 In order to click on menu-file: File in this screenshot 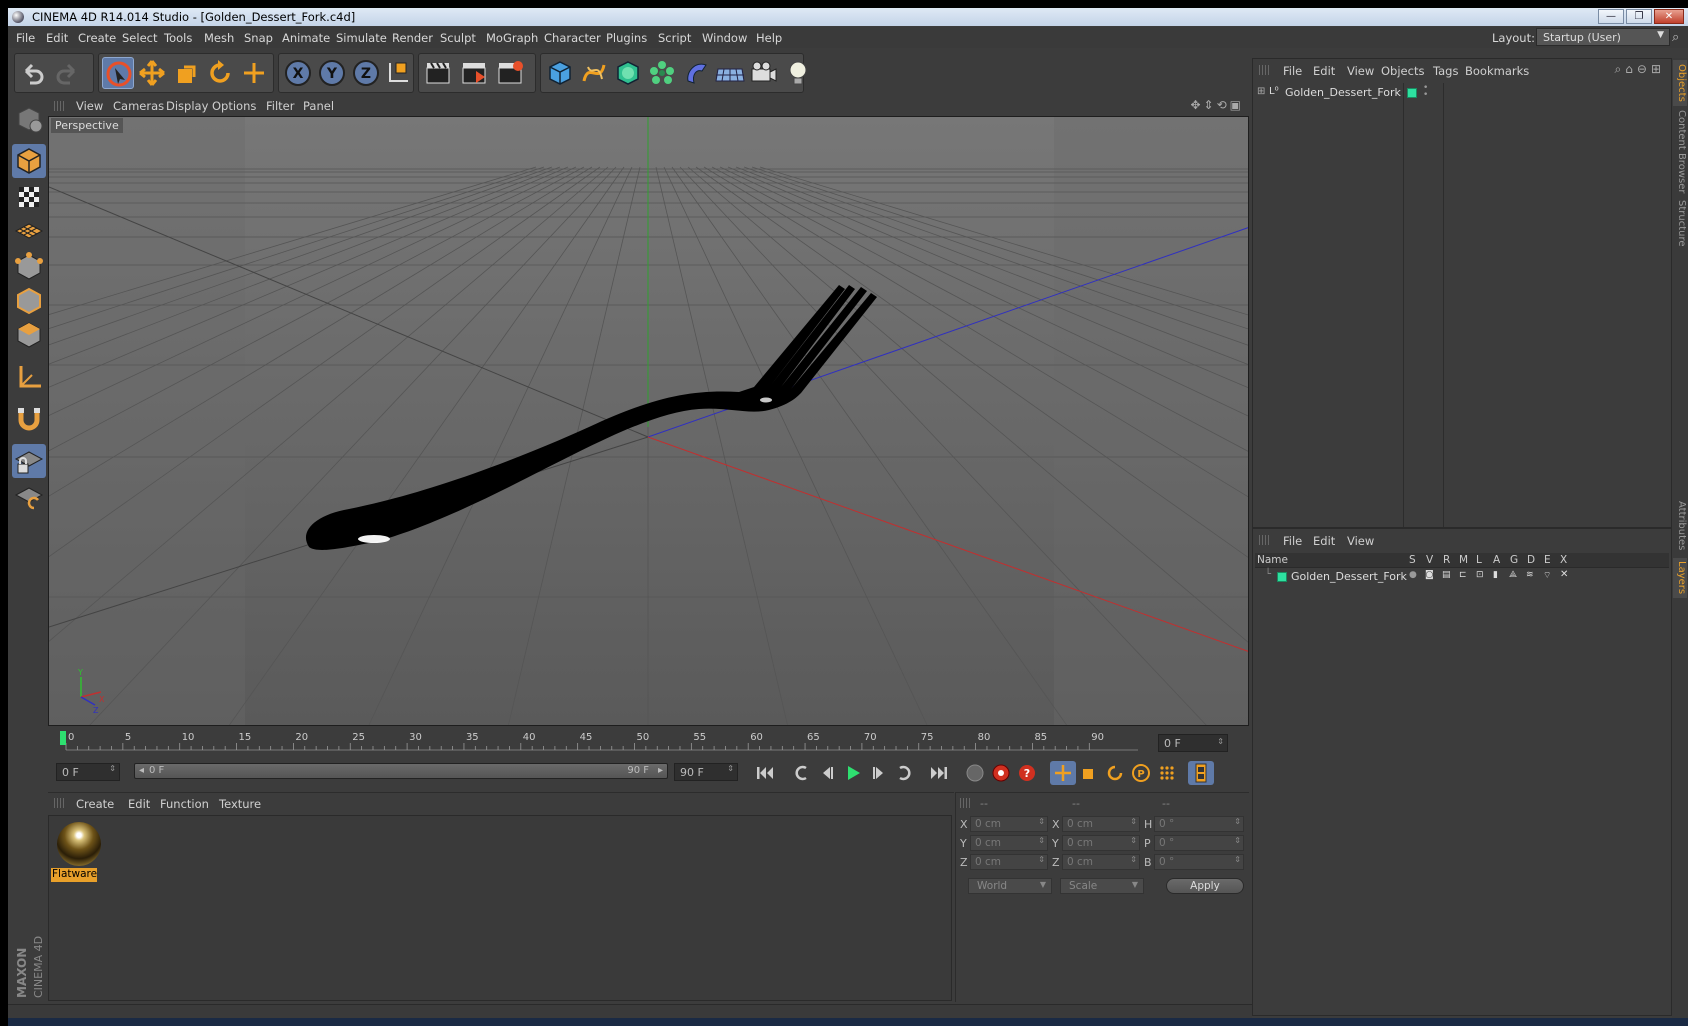, I will do `click(25, 38)`.